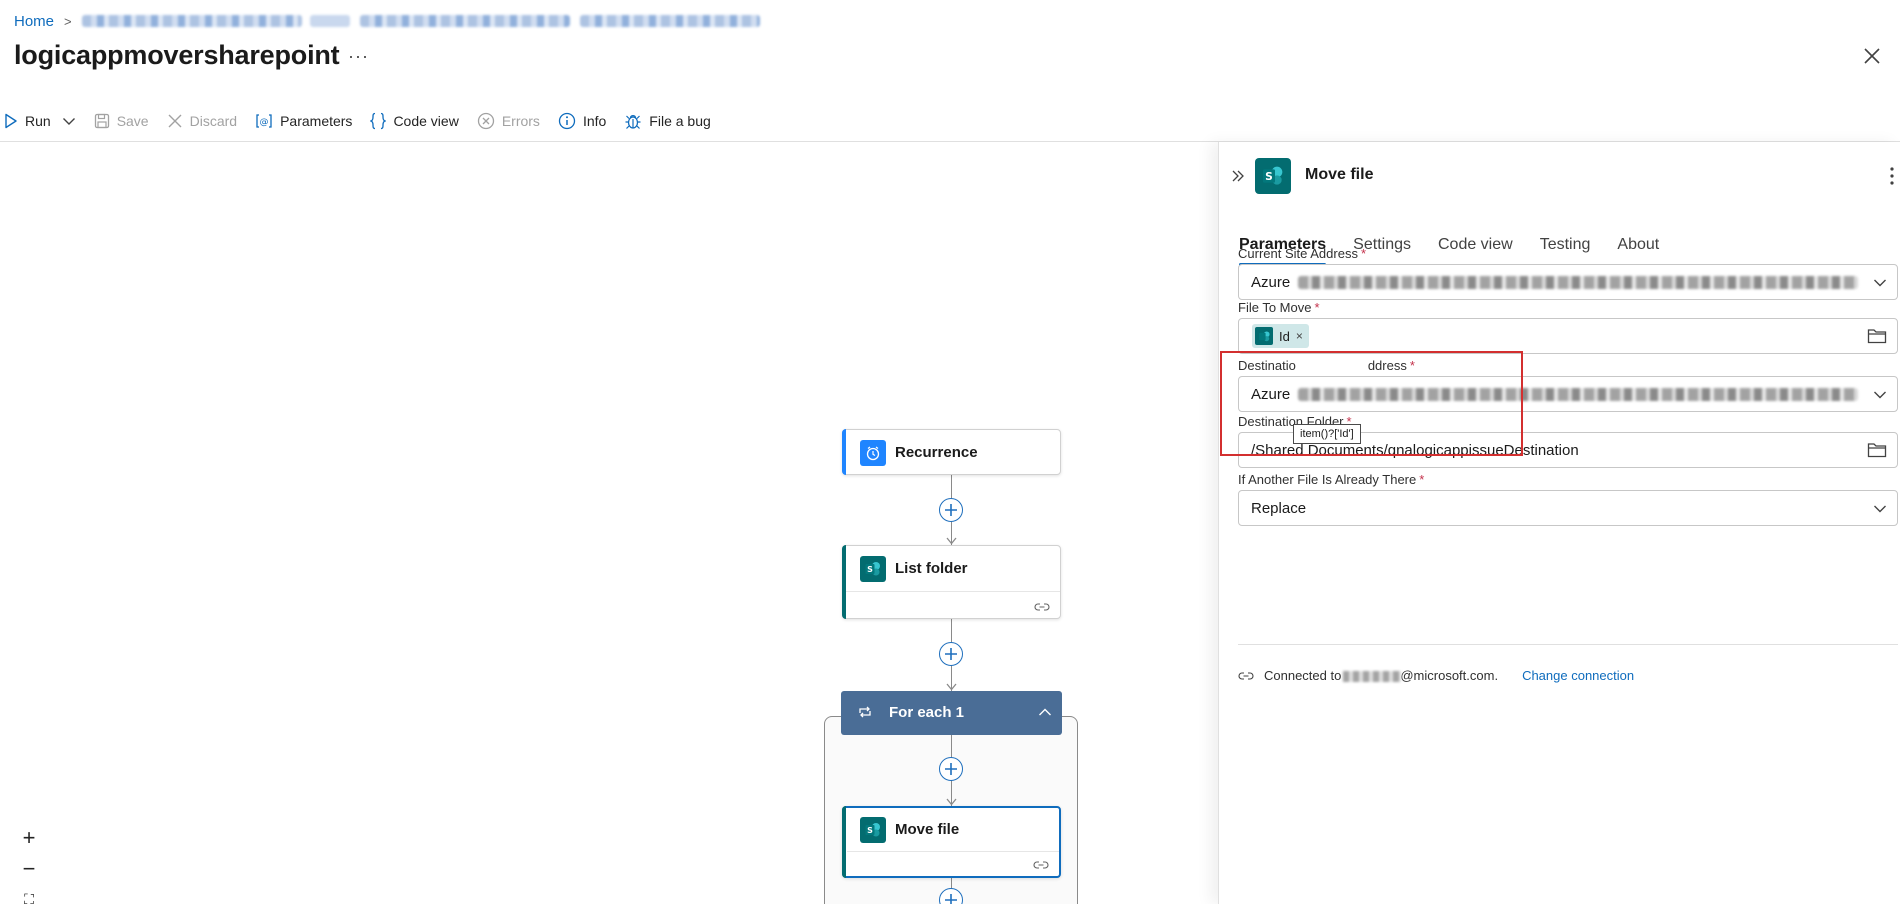  I want to click on parameters-button: @ Parameters, so click(303, 121).